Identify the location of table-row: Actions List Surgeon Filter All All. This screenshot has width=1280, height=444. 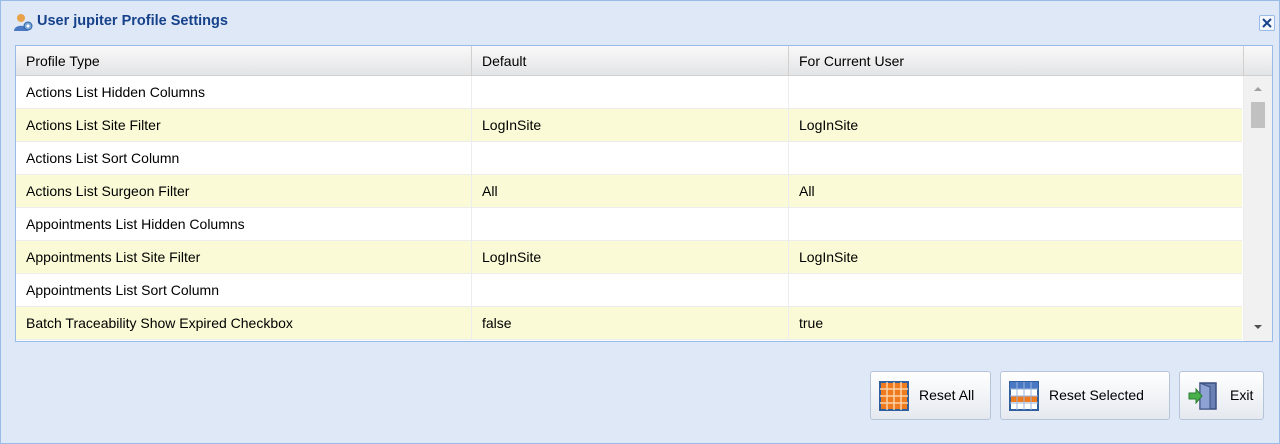
(630, 191).